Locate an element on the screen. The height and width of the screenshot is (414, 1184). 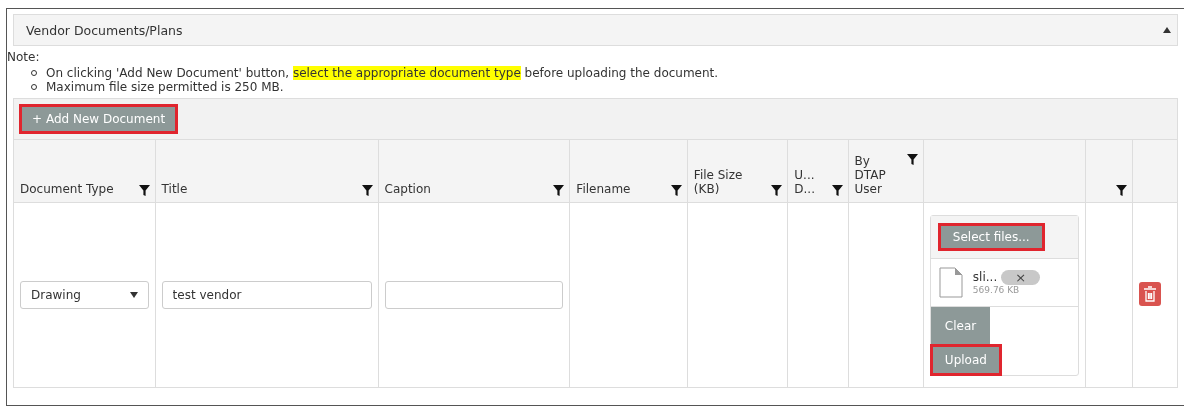
title-field: test vendor is located at coordinates (266, 295).